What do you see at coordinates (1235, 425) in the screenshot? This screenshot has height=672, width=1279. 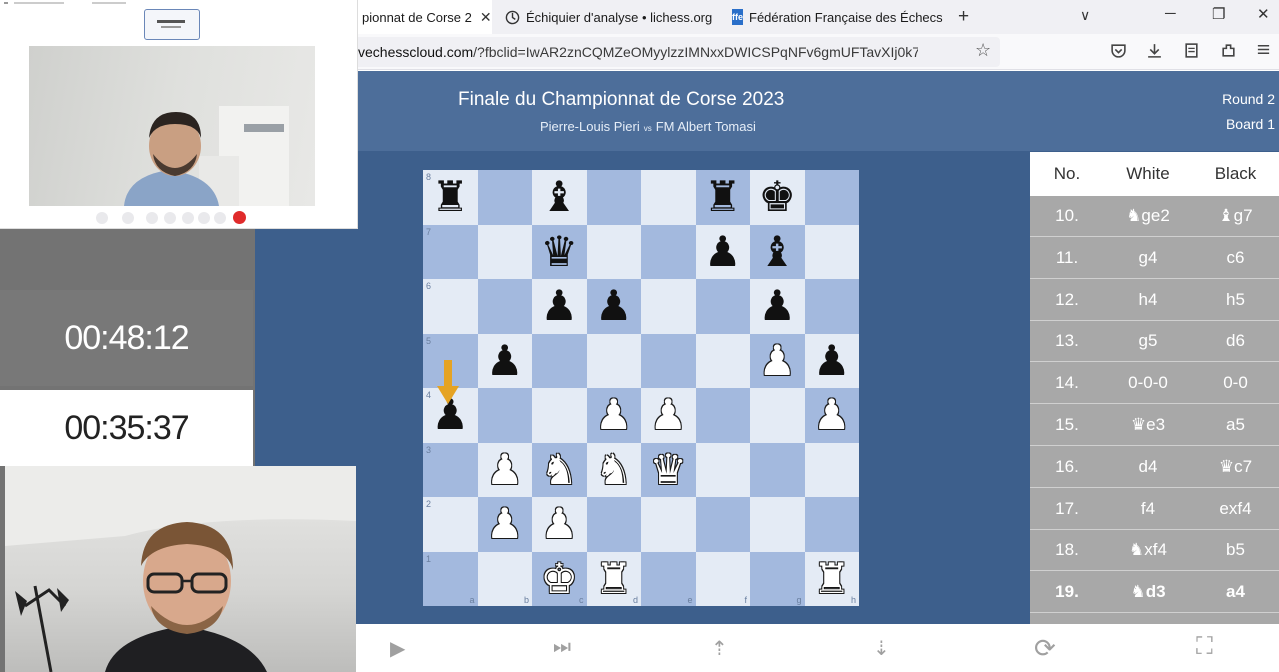 I see `black-move: a5` at bounding box center [1235, 425].